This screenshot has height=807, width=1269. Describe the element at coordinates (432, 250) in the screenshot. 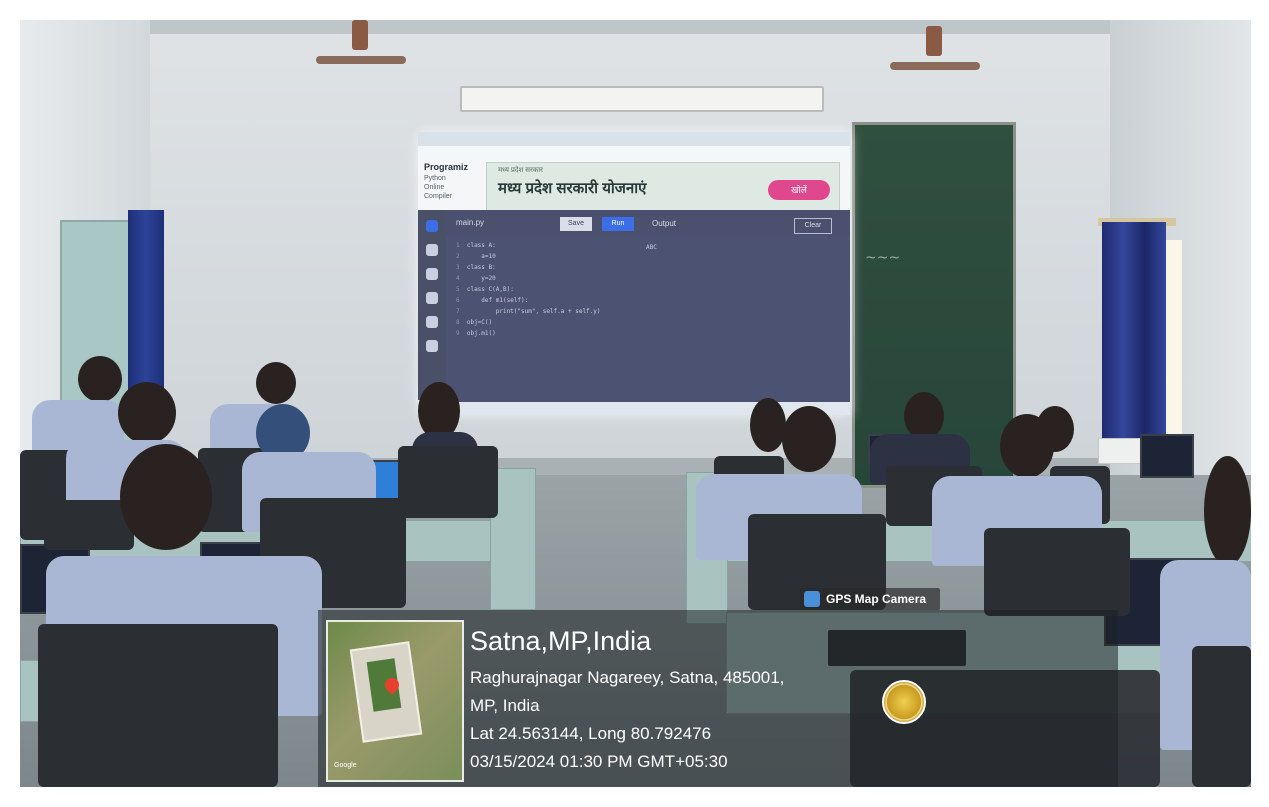

I see `chat-icon` at that location.